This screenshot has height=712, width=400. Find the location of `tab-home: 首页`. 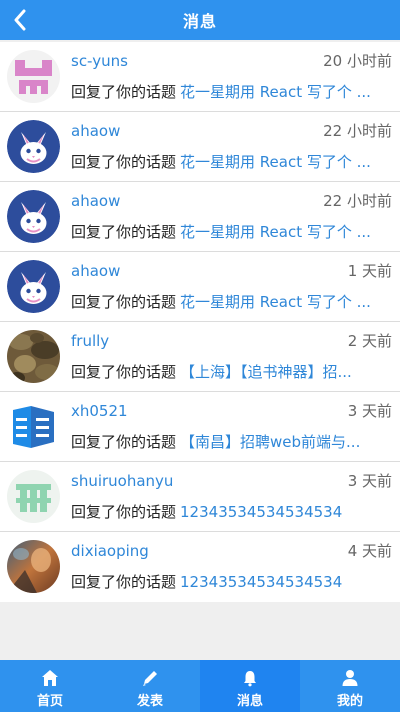

tab-home: 首页 is located at coordinates (50, 686).